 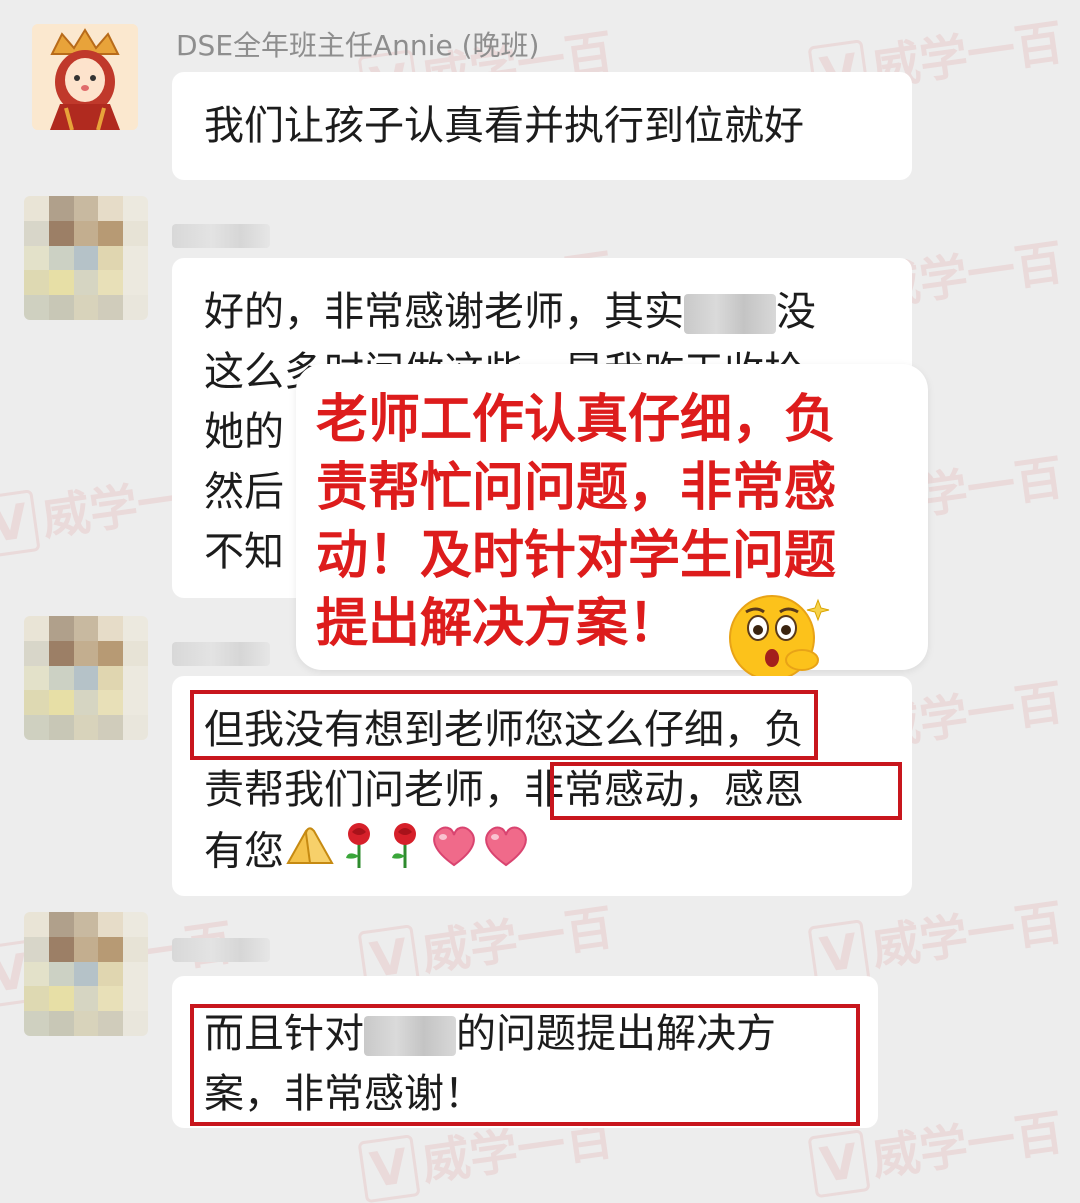 I want to click on message-bubble: 我们让孩子认真看并执行到位就好, so click(x=542, y=126).